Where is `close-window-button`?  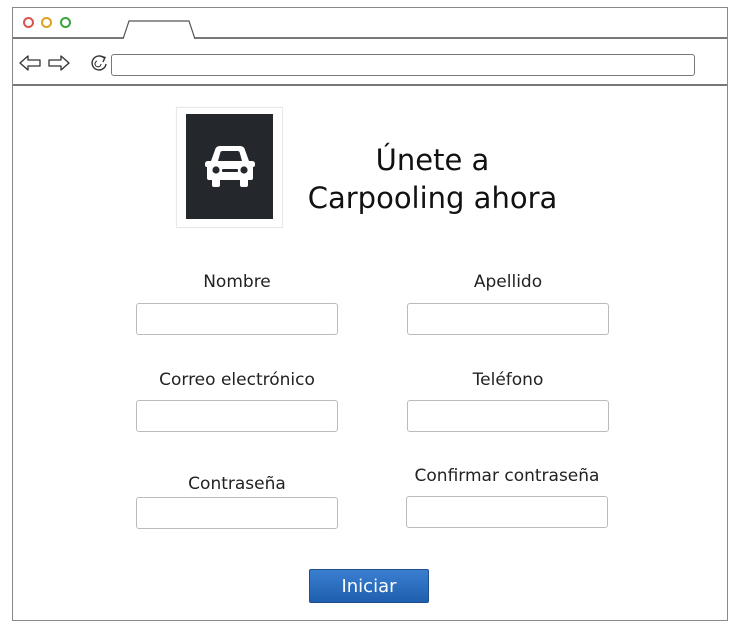
close-window-button is located at coordinates (28, 22).